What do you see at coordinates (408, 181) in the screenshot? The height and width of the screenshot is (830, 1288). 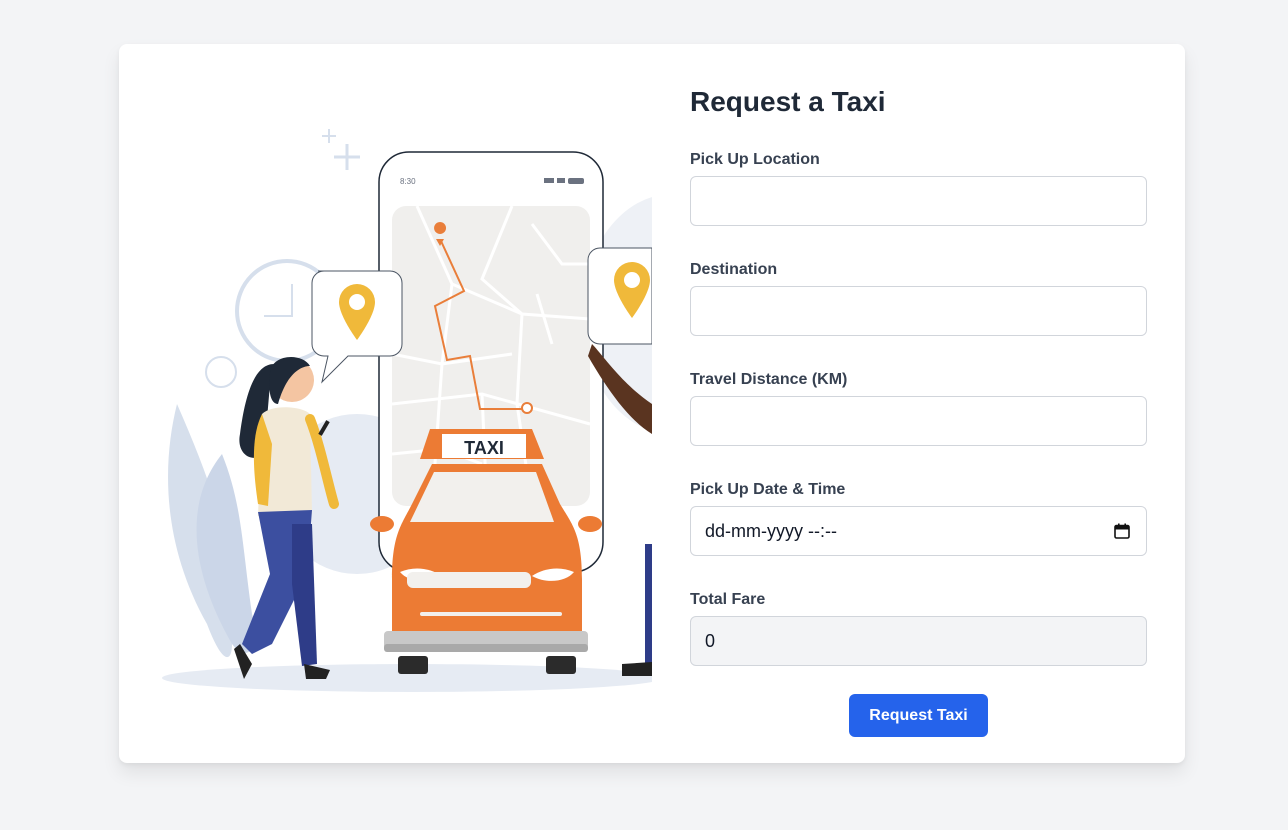 I see `phone-time: 8:30` at bounding box center [408, 181].